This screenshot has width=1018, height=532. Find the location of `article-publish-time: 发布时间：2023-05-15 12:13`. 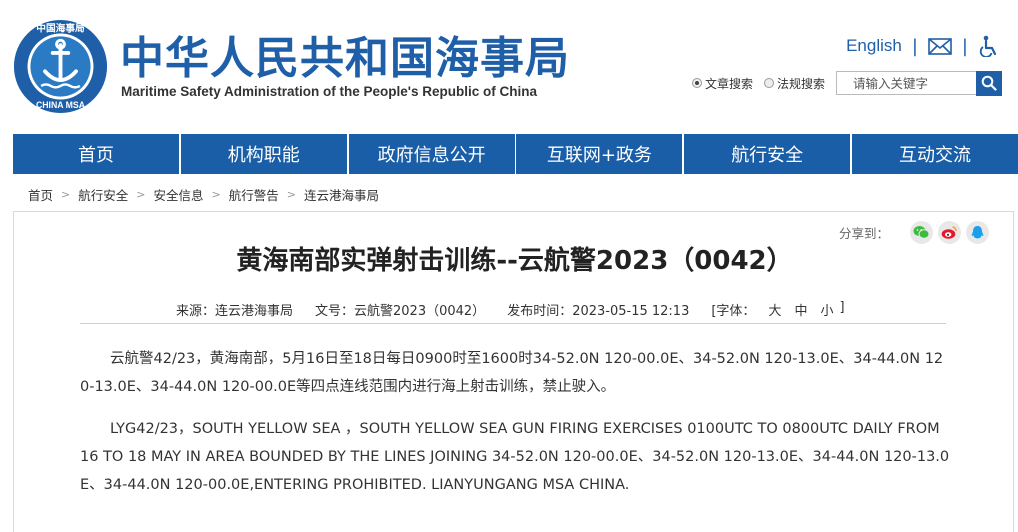

article-publish-time: 发布时间：2023-05-15 12:13 is located at coordinates (598, 311).